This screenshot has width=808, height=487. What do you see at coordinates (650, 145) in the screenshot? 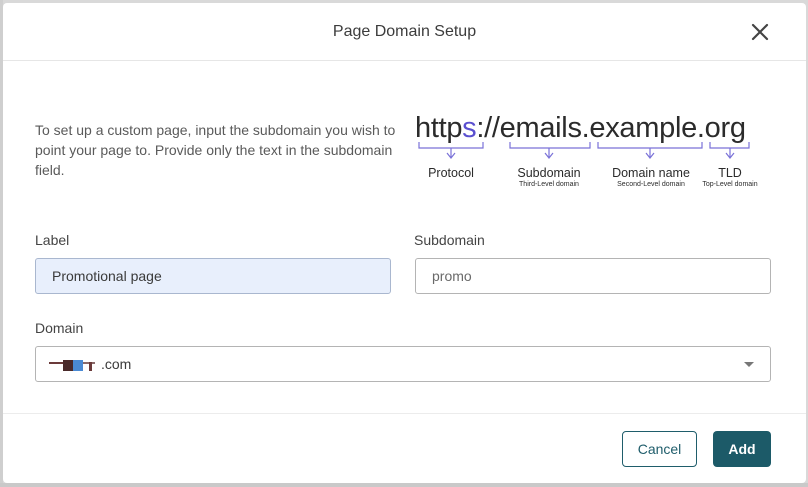
I see `bracket-domain-name` at bounding box center [650, 145].